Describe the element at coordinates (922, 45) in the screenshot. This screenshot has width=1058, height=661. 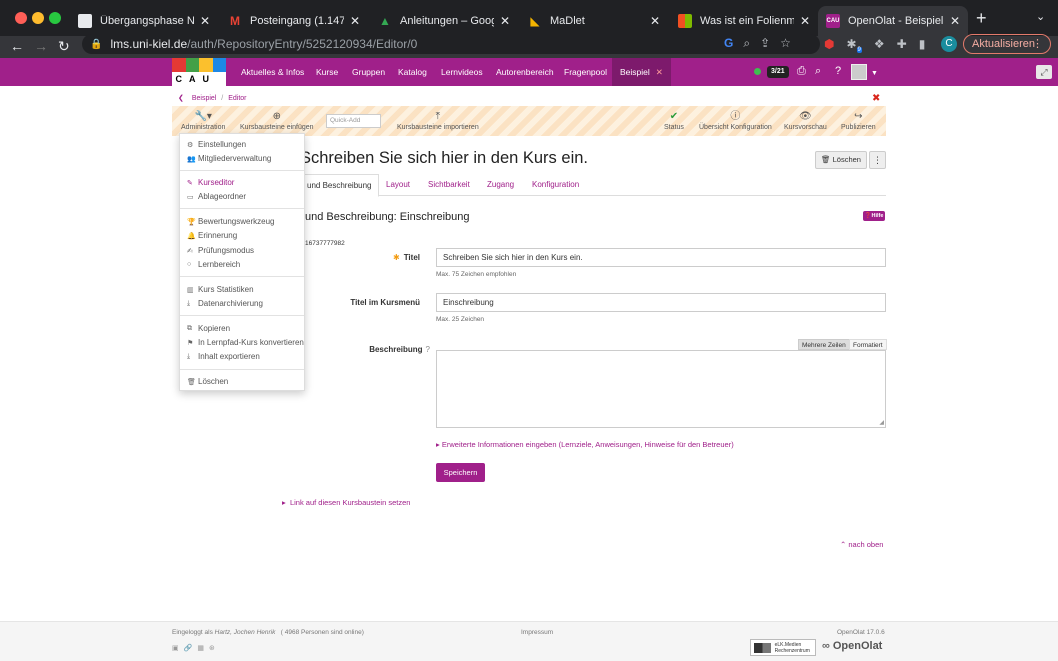
I see `sidebar-icon: ▮` at that location.